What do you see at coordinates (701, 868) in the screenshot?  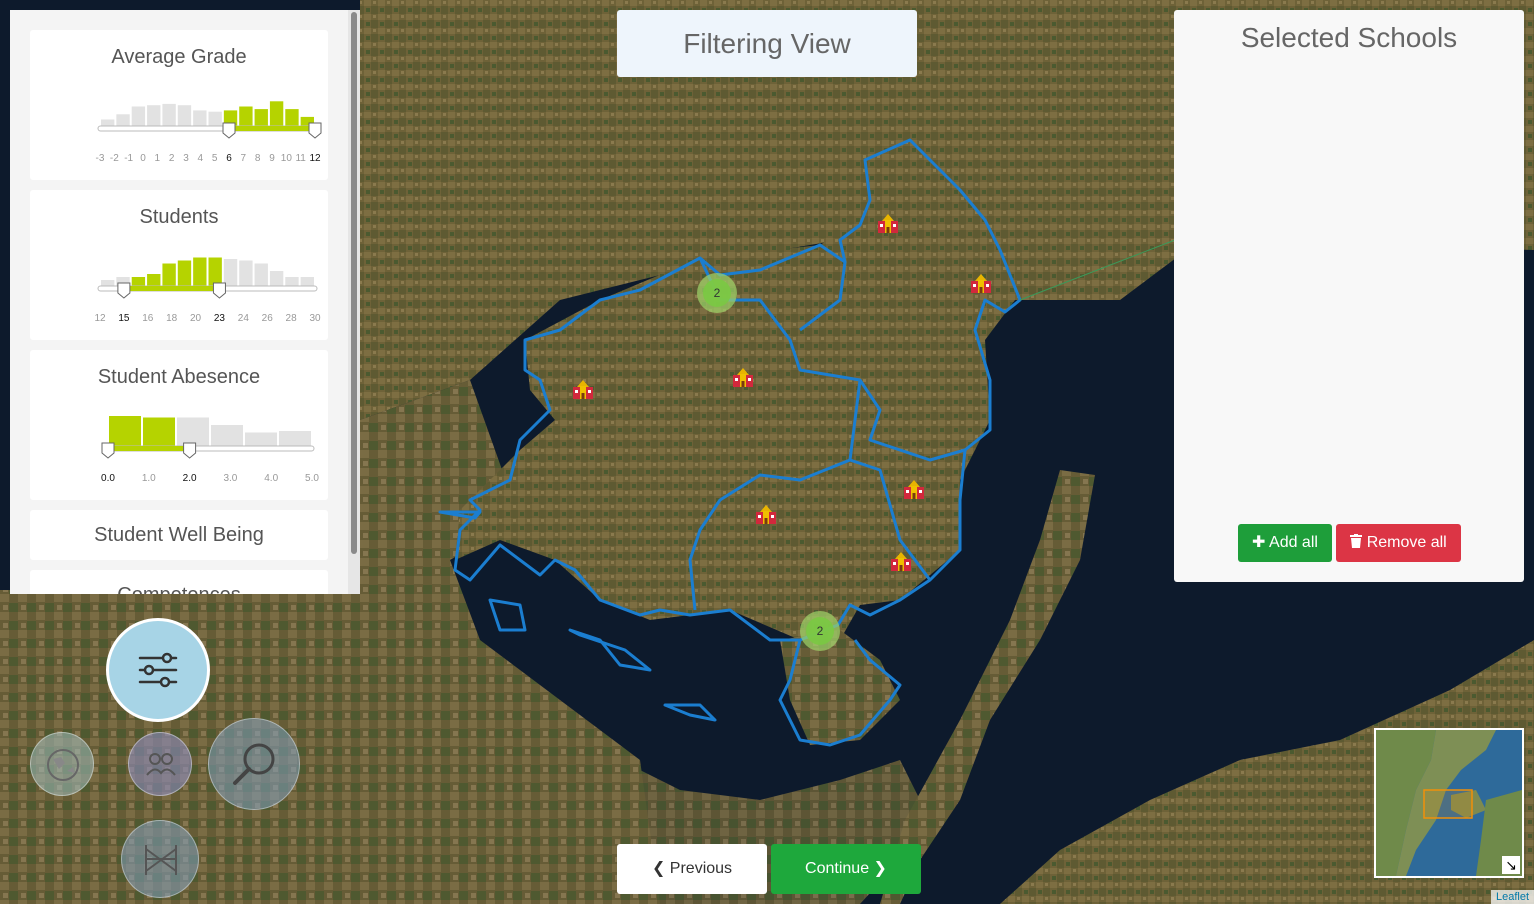 I see `previous-label: Previous` at bounding box center [701, 868].